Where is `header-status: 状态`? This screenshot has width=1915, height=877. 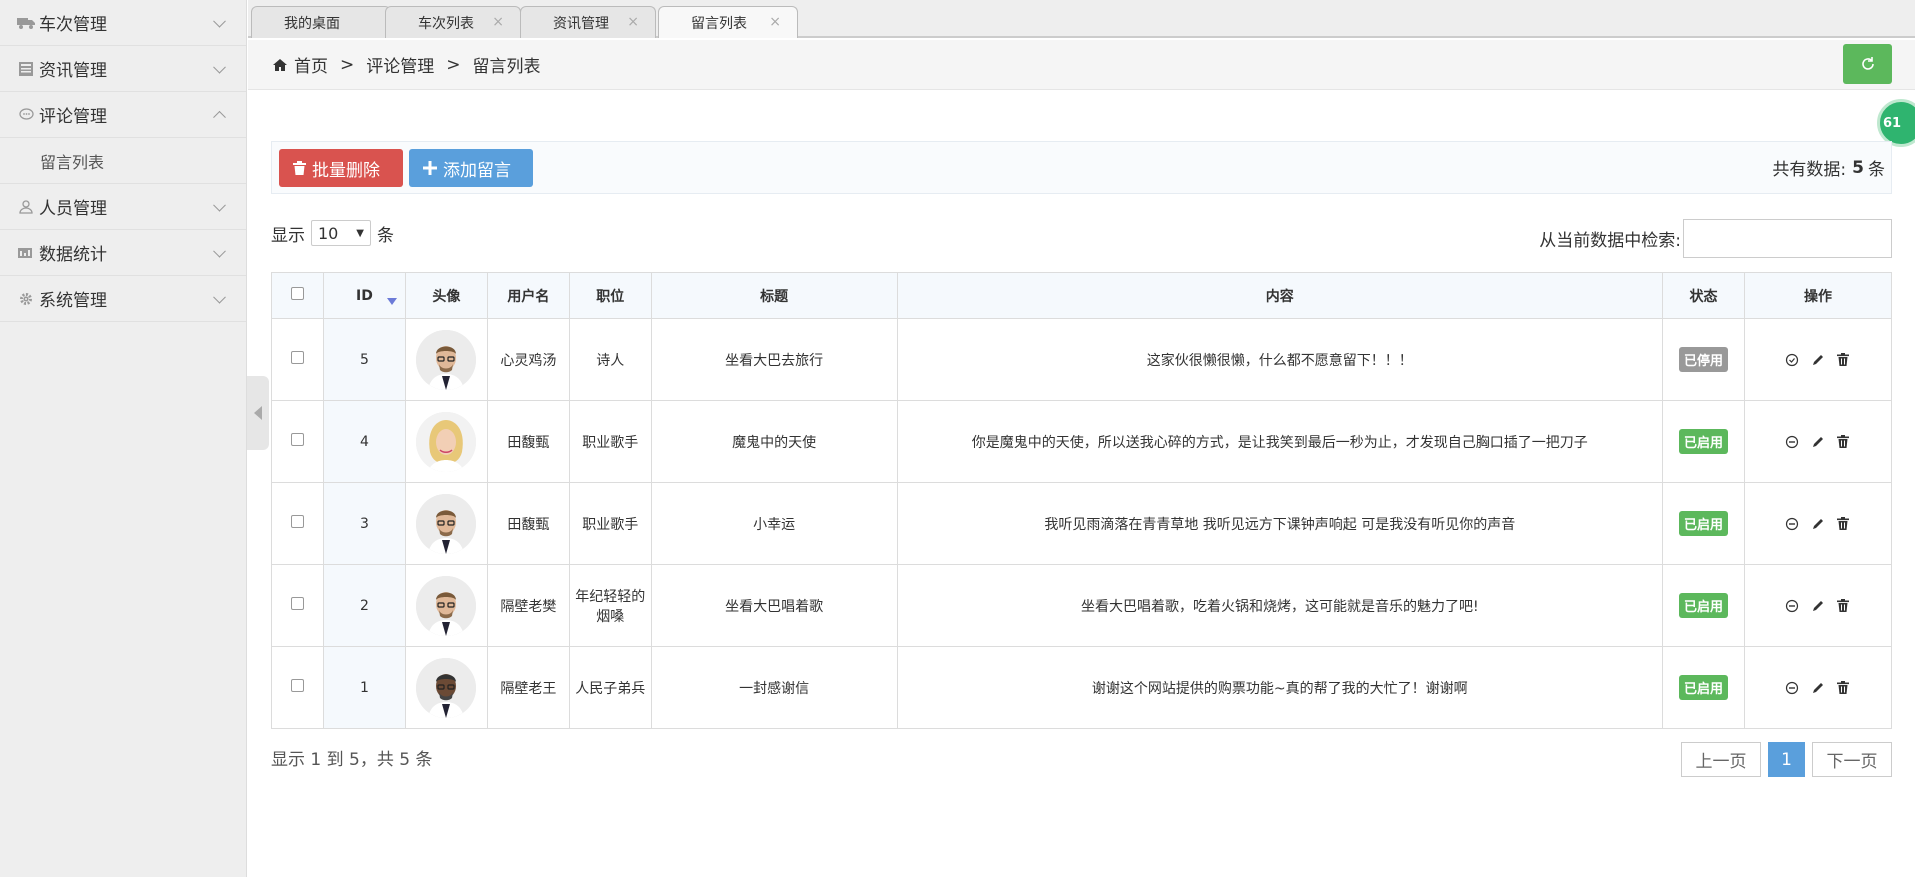 header-status: 状态 is located at coordinates (1703, 295).